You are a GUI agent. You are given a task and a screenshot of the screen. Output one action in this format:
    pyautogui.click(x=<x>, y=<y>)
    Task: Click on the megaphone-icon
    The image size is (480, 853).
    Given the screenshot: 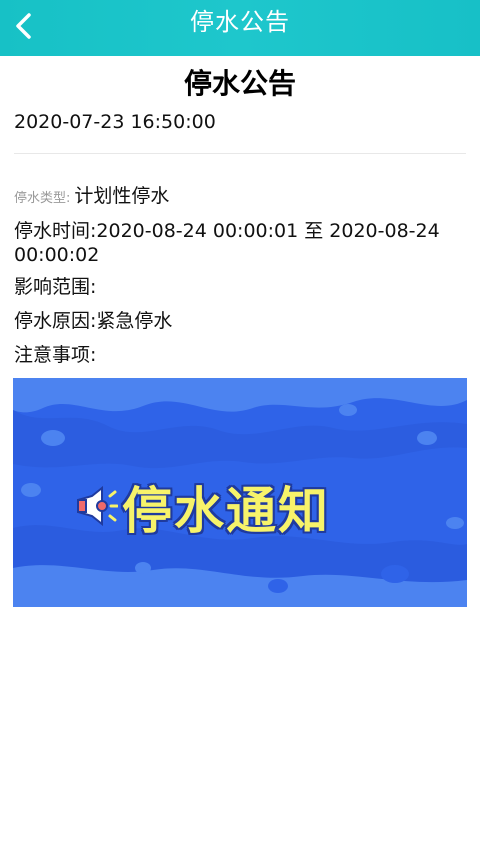 What is the action you would take?
    pyautogui.click(x=97, y=506)
    